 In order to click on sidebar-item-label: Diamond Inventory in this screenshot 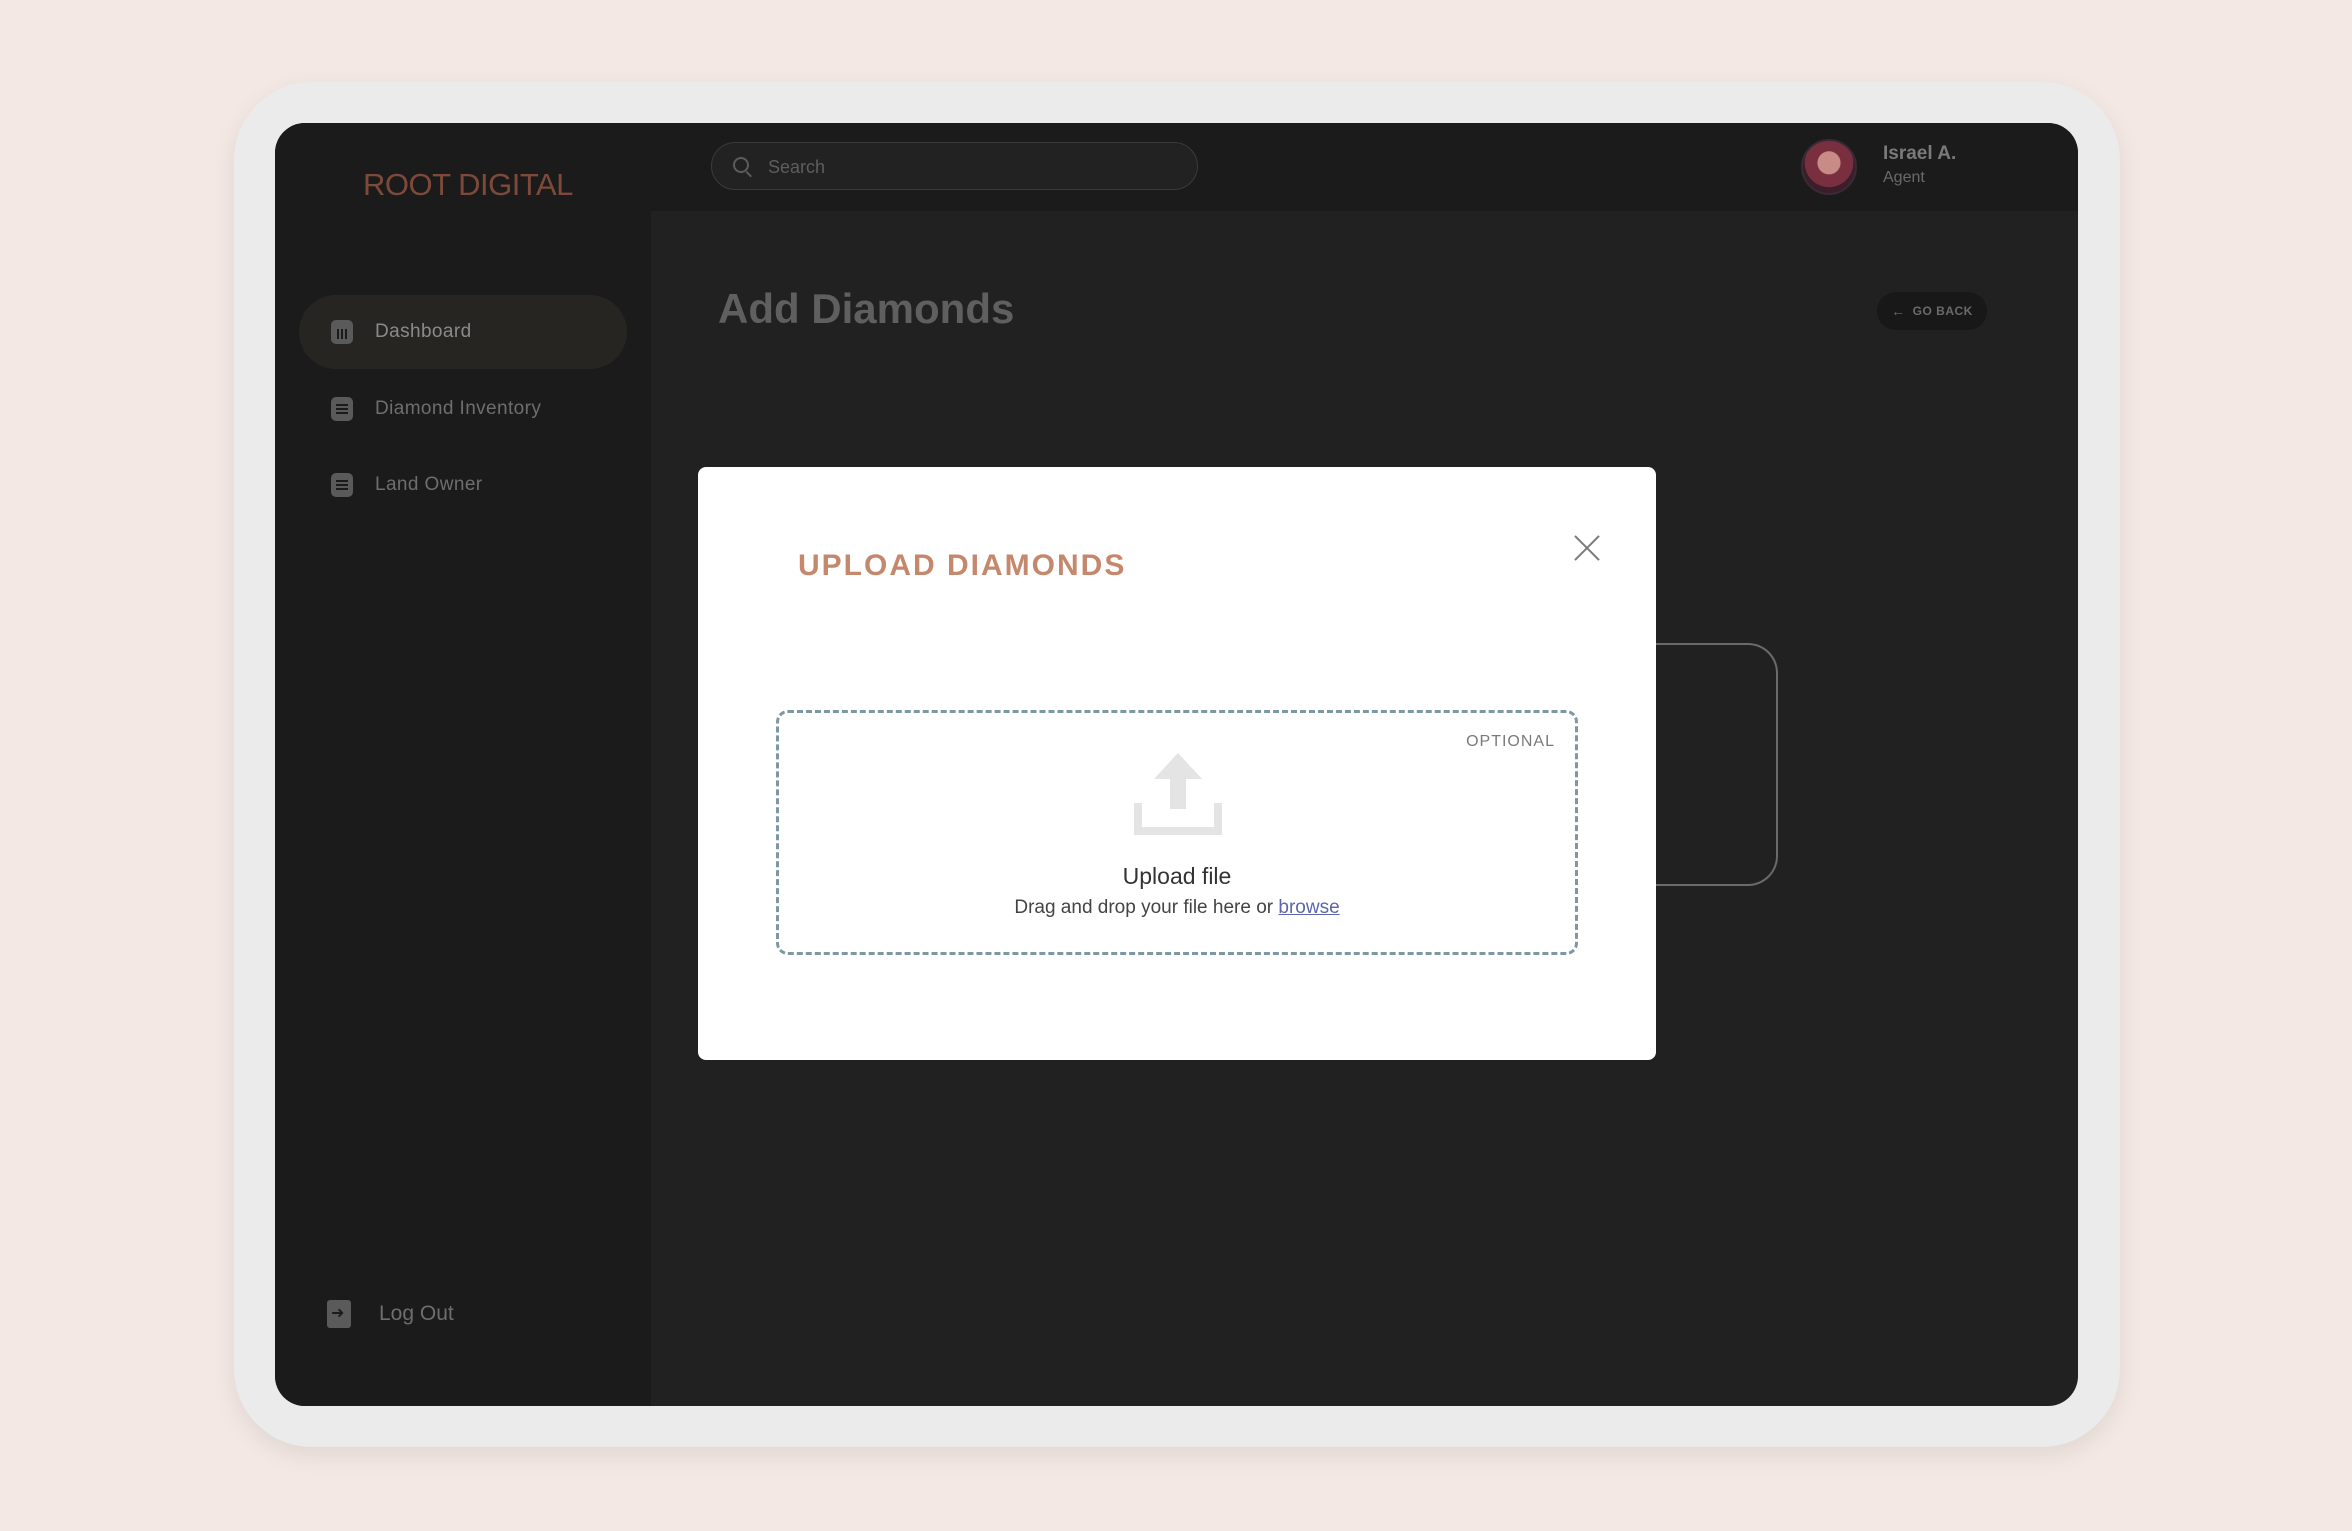, I will do `click(458, 408)`.